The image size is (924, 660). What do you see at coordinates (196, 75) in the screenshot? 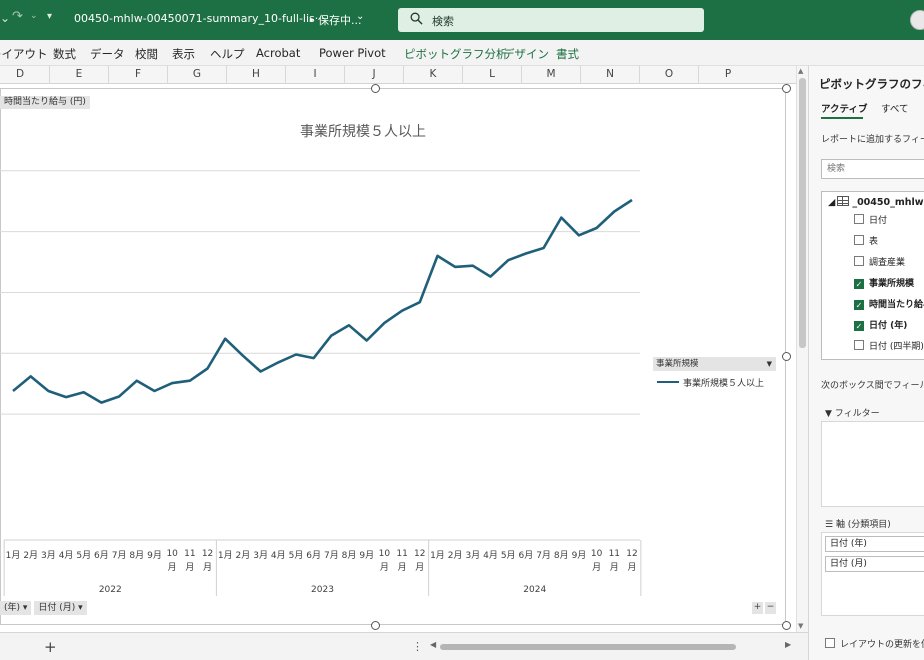
I see `column-header-g: G` at bounding box center [196, 75].